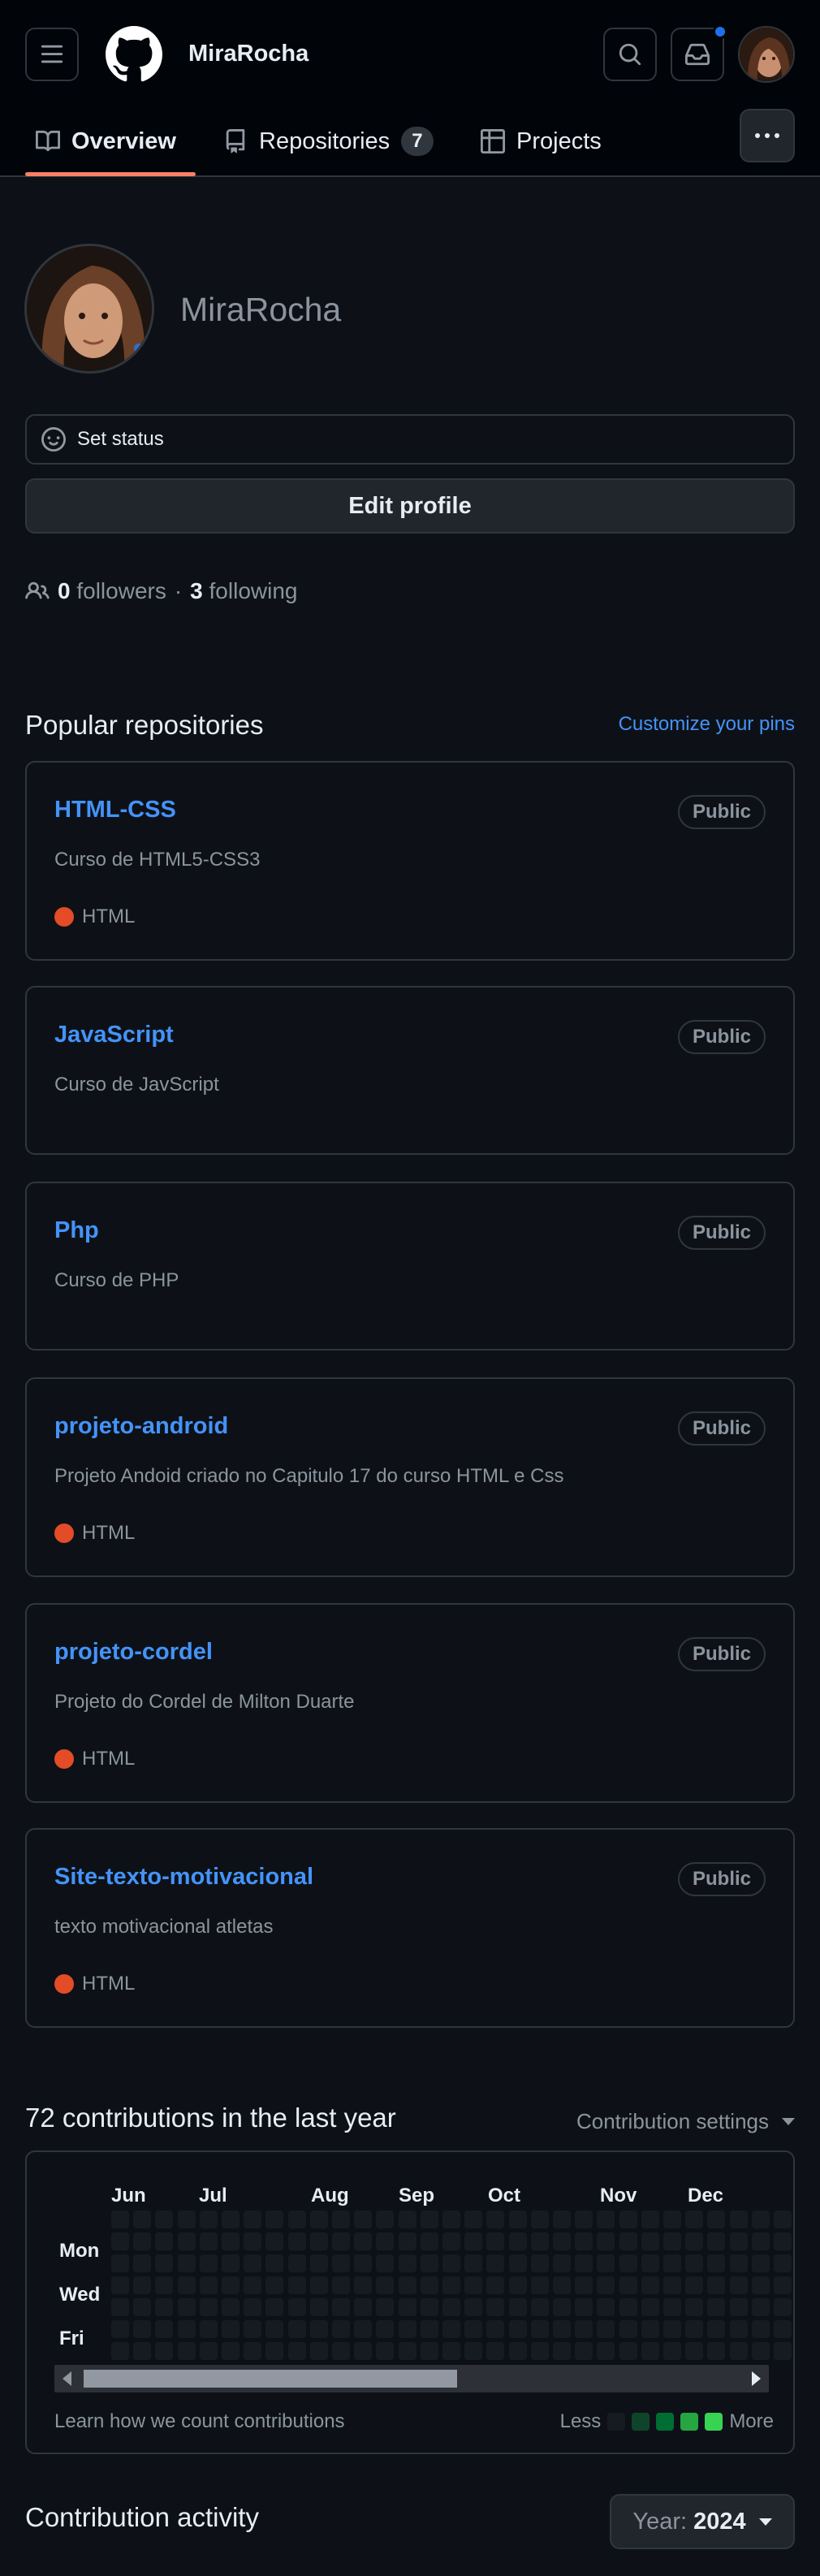  I want to click on repo-name-link: projeto-android, so click(141, 1427).